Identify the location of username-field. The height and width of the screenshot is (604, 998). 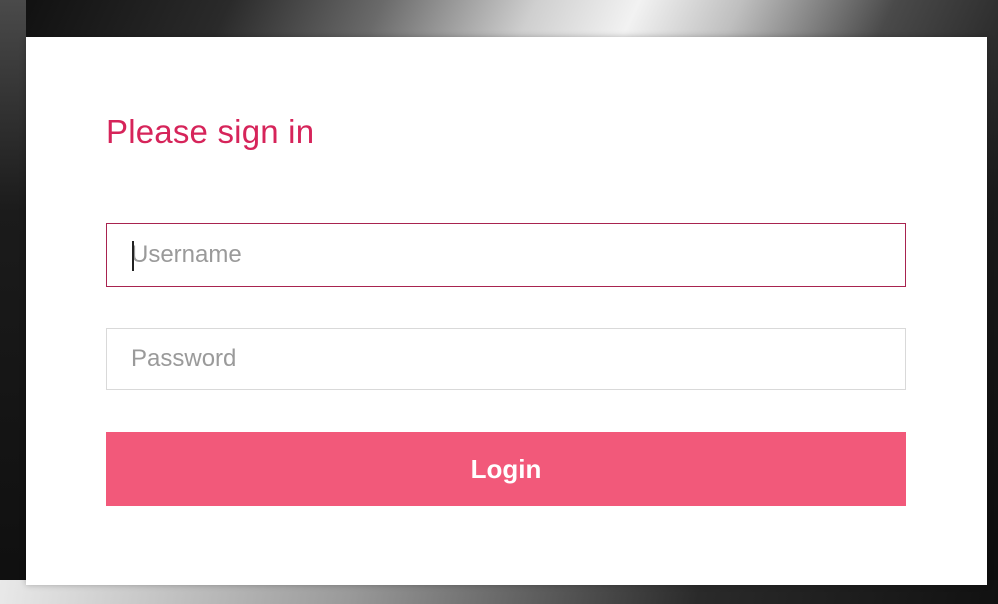
(506, 255).